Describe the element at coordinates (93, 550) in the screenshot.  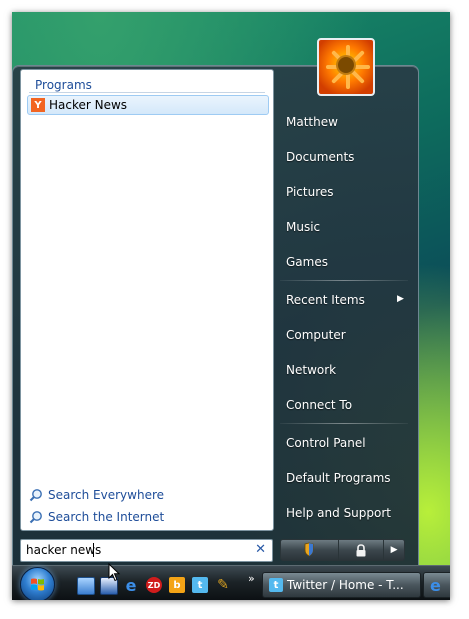
I see `text-caret` at that location.